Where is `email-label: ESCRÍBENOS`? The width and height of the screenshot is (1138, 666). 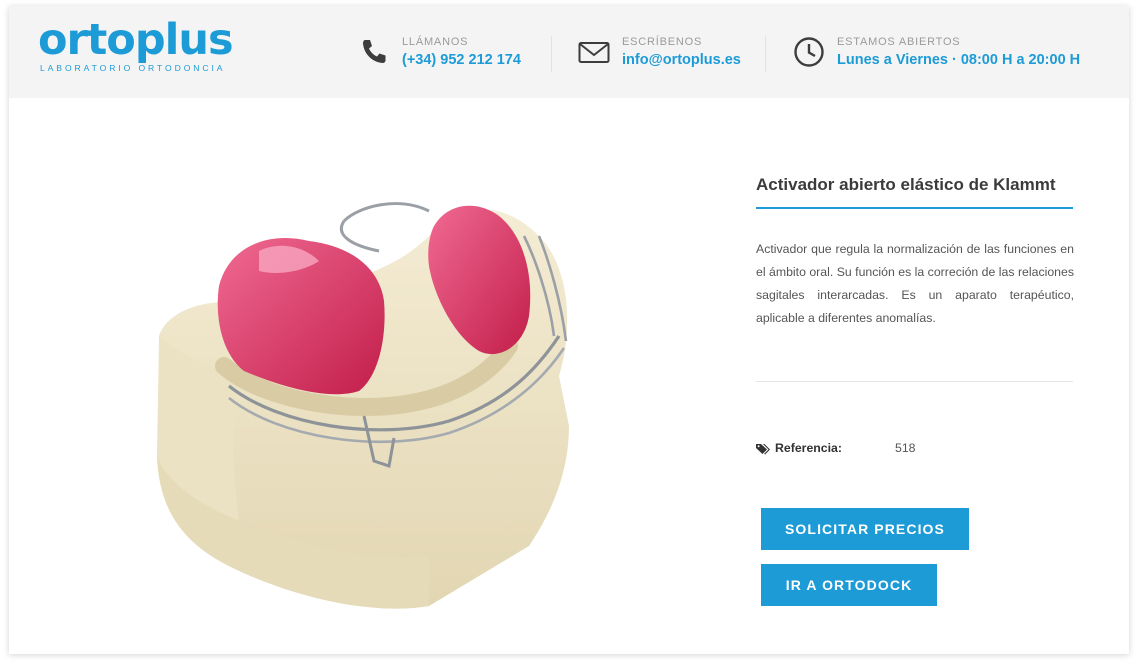 email-label: ESCRÍBENOS is located at coordinates (662, 42).